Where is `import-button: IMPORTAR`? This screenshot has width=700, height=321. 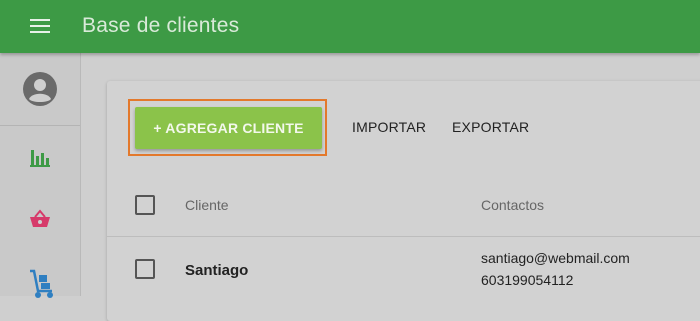
import-button: IMPORTAR is located at coordinates (389, 127).